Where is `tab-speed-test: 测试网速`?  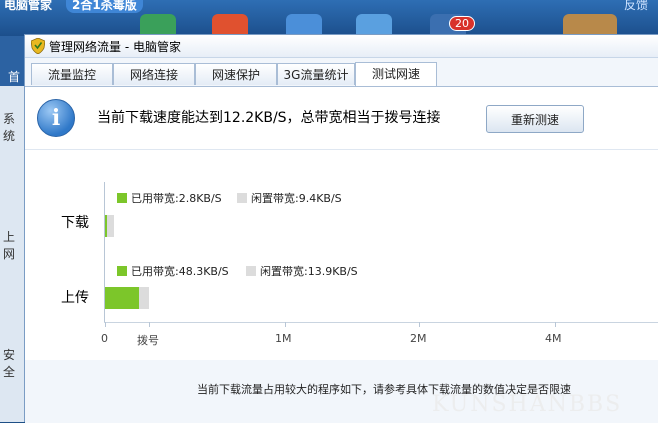 tab-speed-test: 测试网速 is located at coordinates (396, 74).